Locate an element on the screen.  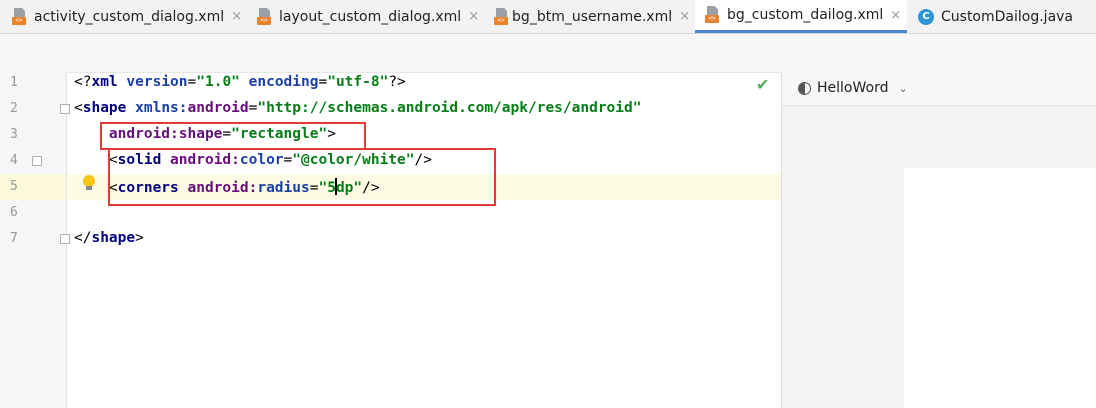
tab-label: bg_btm_username.xml is located at coordinates (592, 16).